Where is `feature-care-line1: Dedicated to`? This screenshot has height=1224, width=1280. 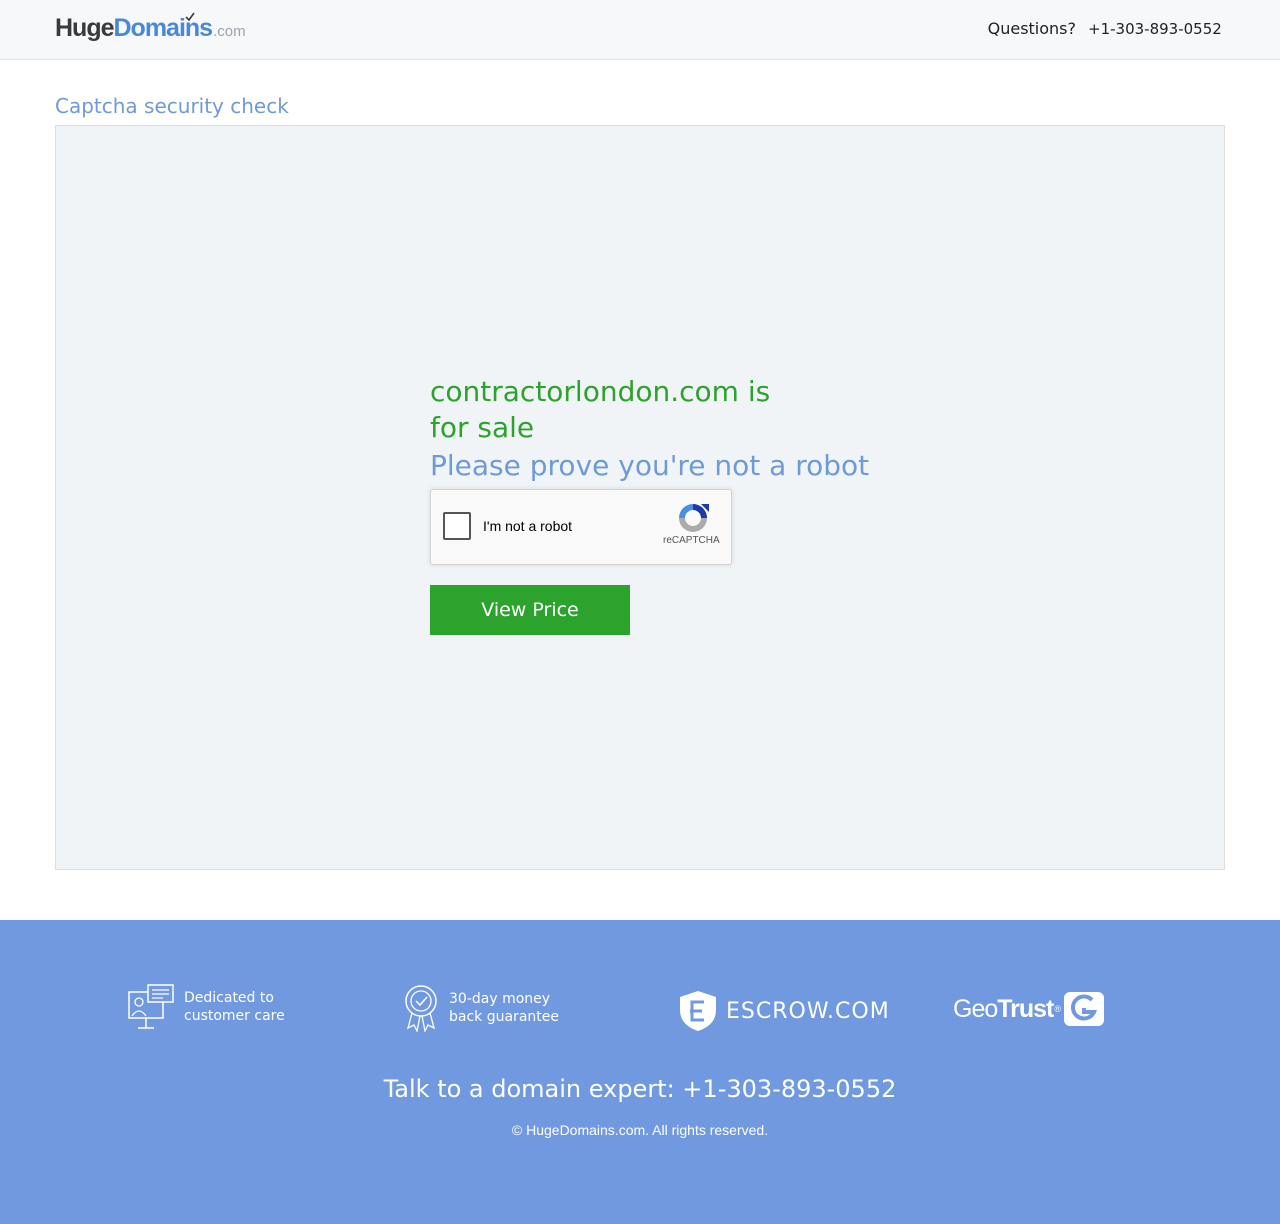 feature-care-line1: Dedicated to is located at coordinates (229, 998).